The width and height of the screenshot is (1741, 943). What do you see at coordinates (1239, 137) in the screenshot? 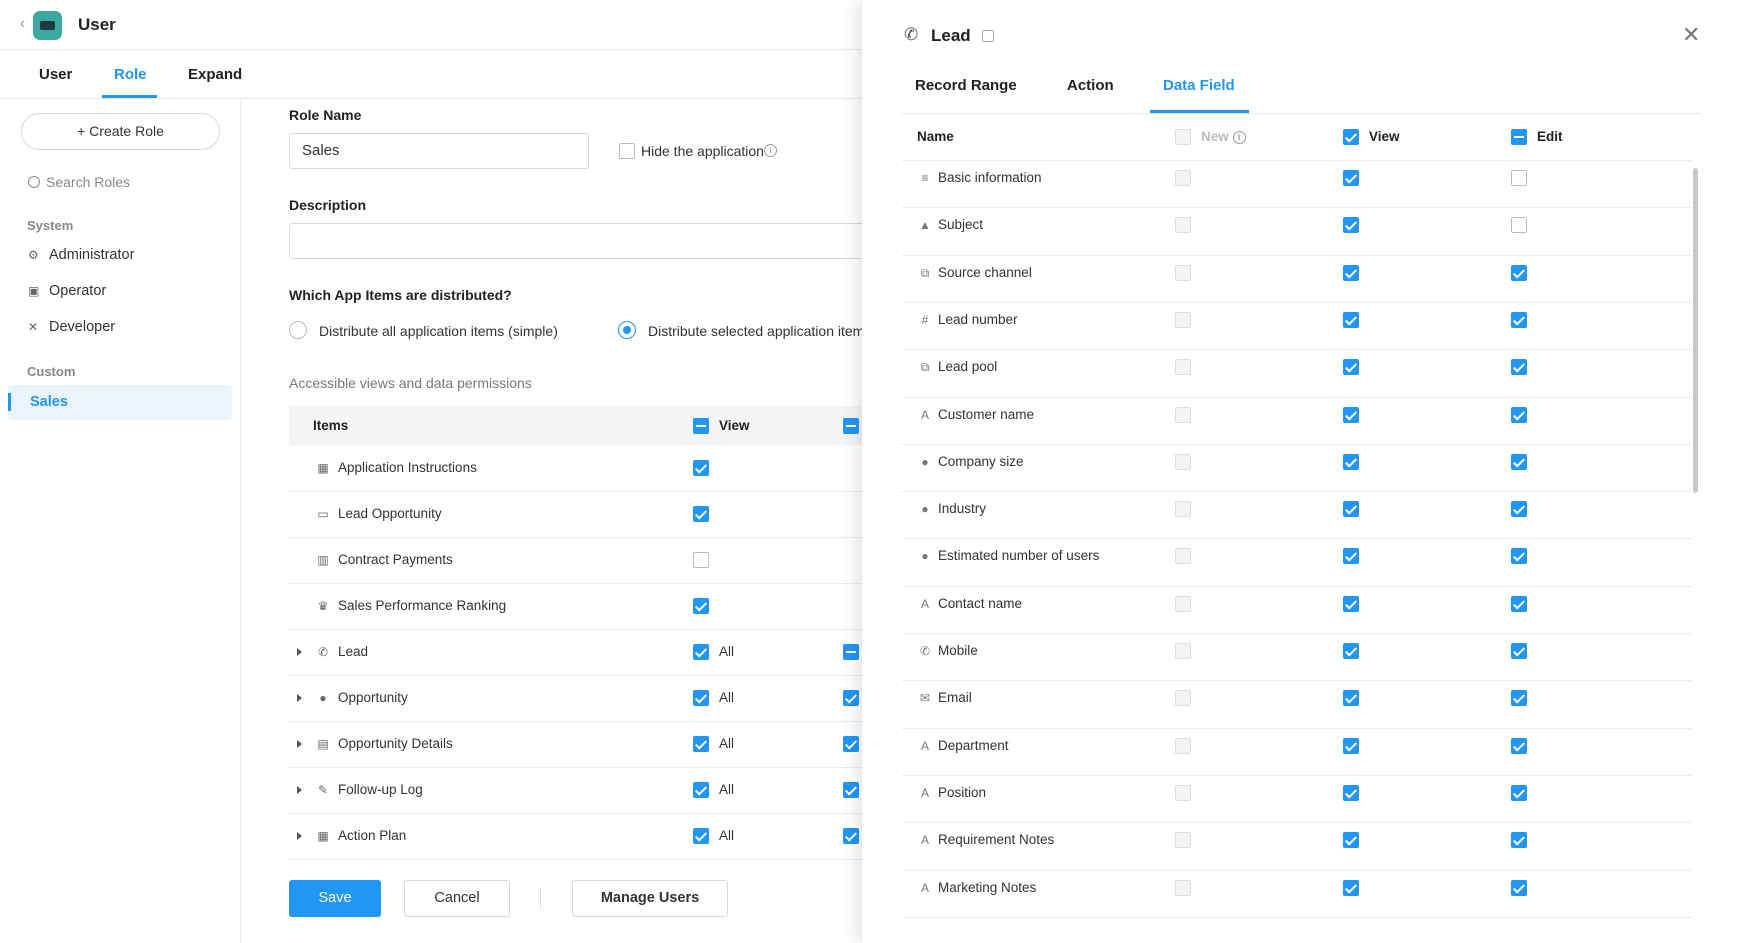
I see `info-icon: i` at bounding box center [1239, 137].